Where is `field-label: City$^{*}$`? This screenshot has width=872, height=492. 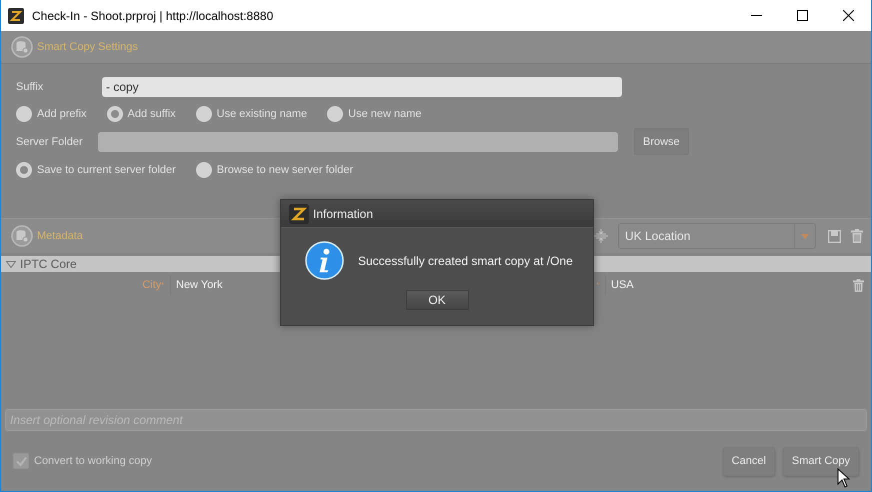
field-label: City$^{*}$ is located at coordinates (86, 285).